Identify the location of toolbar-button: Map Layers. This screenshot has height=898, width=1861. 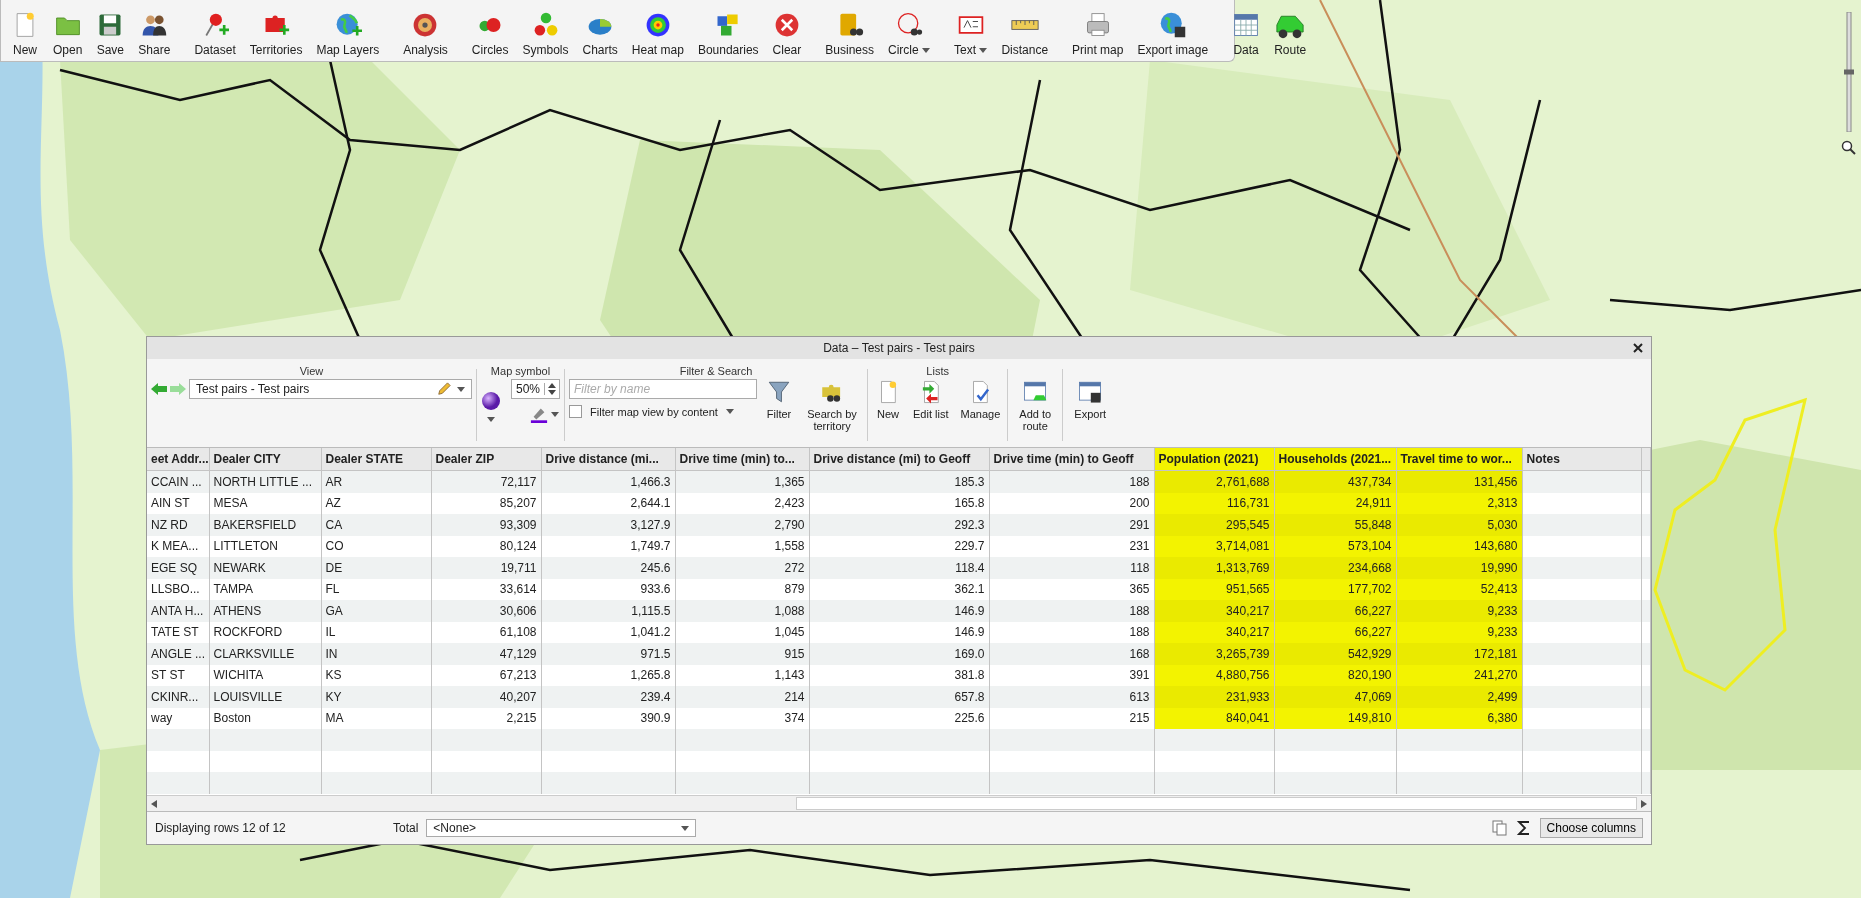
(348, 34).